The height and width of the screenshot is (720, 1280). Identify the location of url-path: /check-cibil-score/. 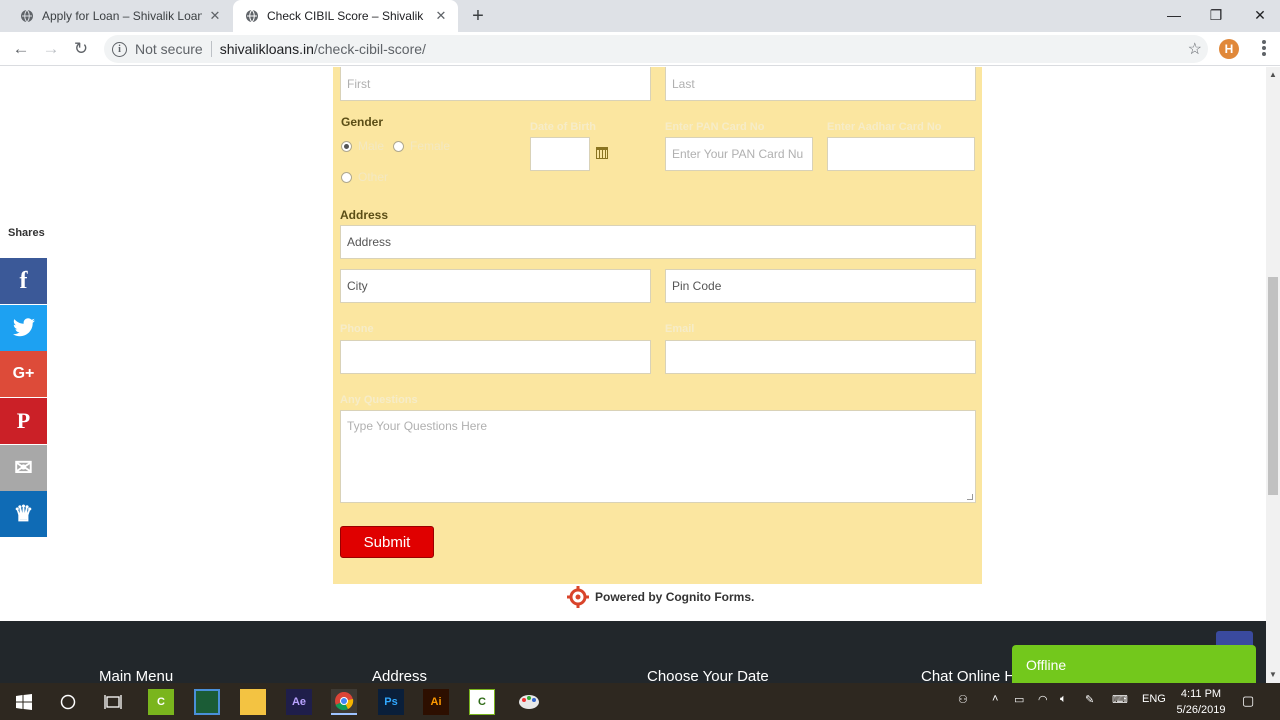
(369, 49).